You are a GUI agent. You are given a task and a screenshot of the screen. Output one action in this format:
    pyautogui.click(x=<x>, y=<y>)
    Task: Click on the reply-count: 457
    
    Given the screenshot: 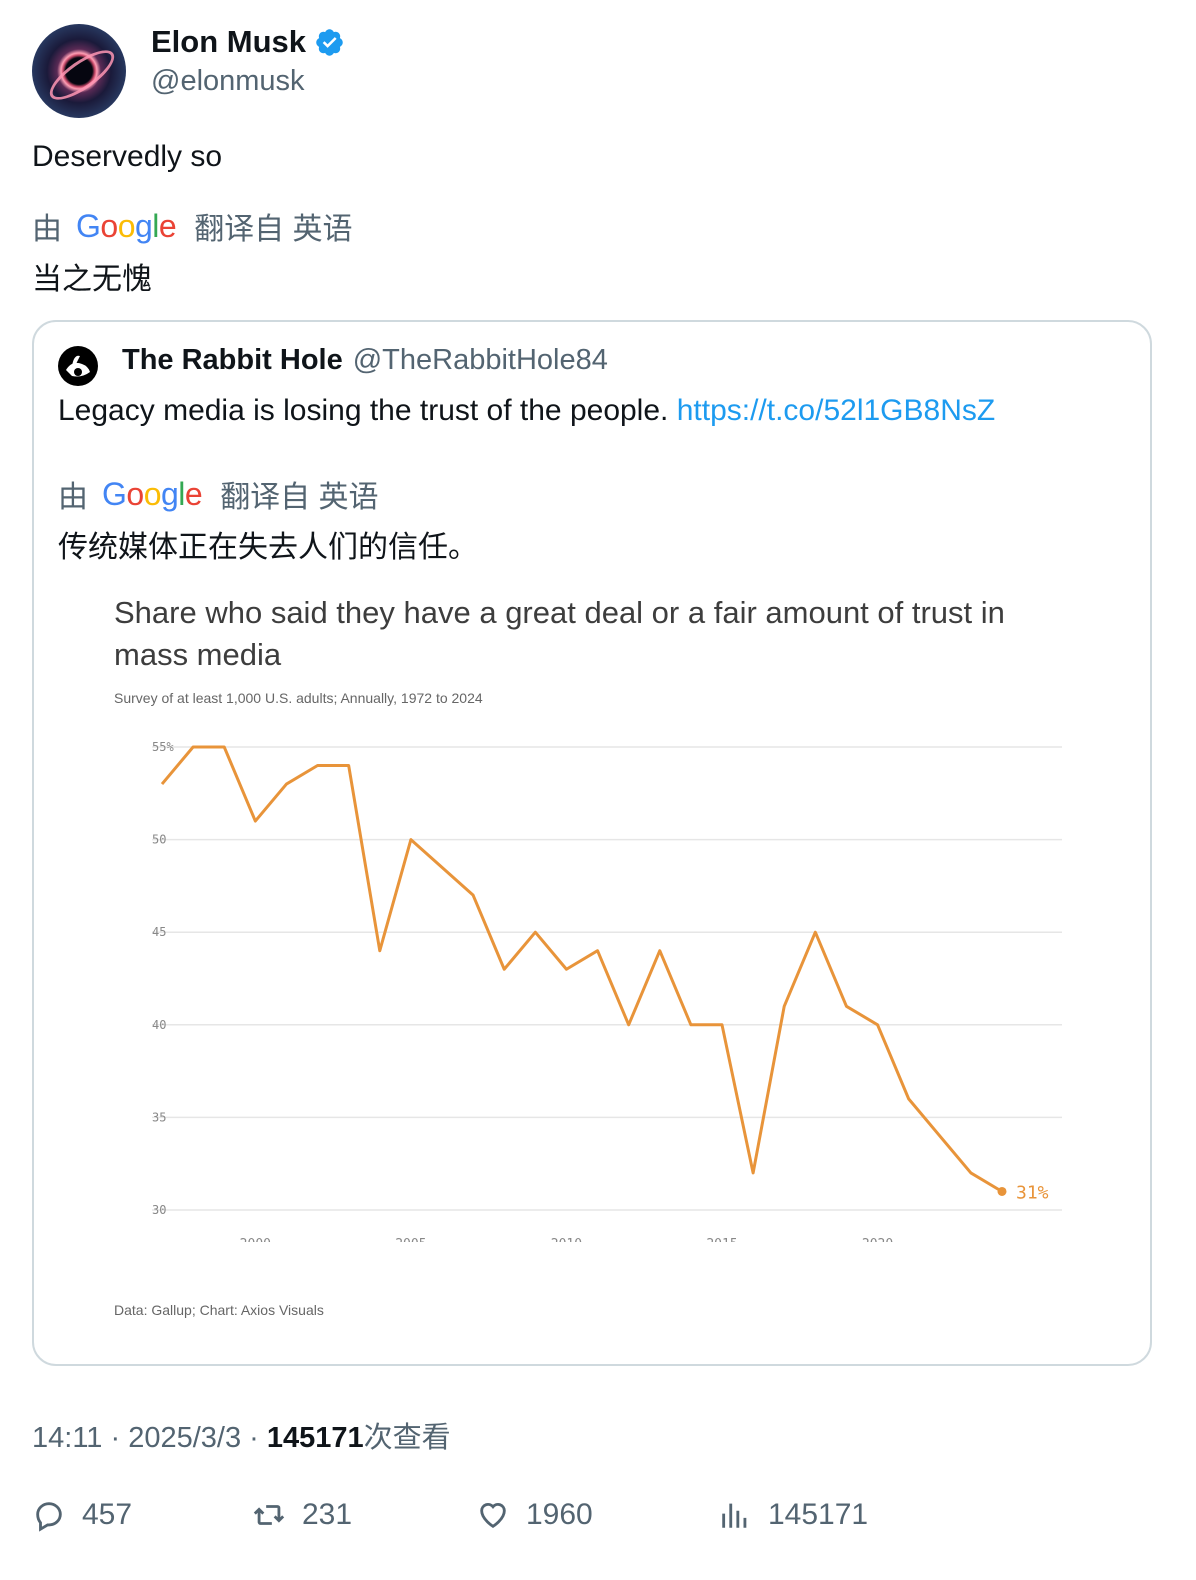 What is the action you would take?
    pyautogui.click(x=107, y=1514)
    